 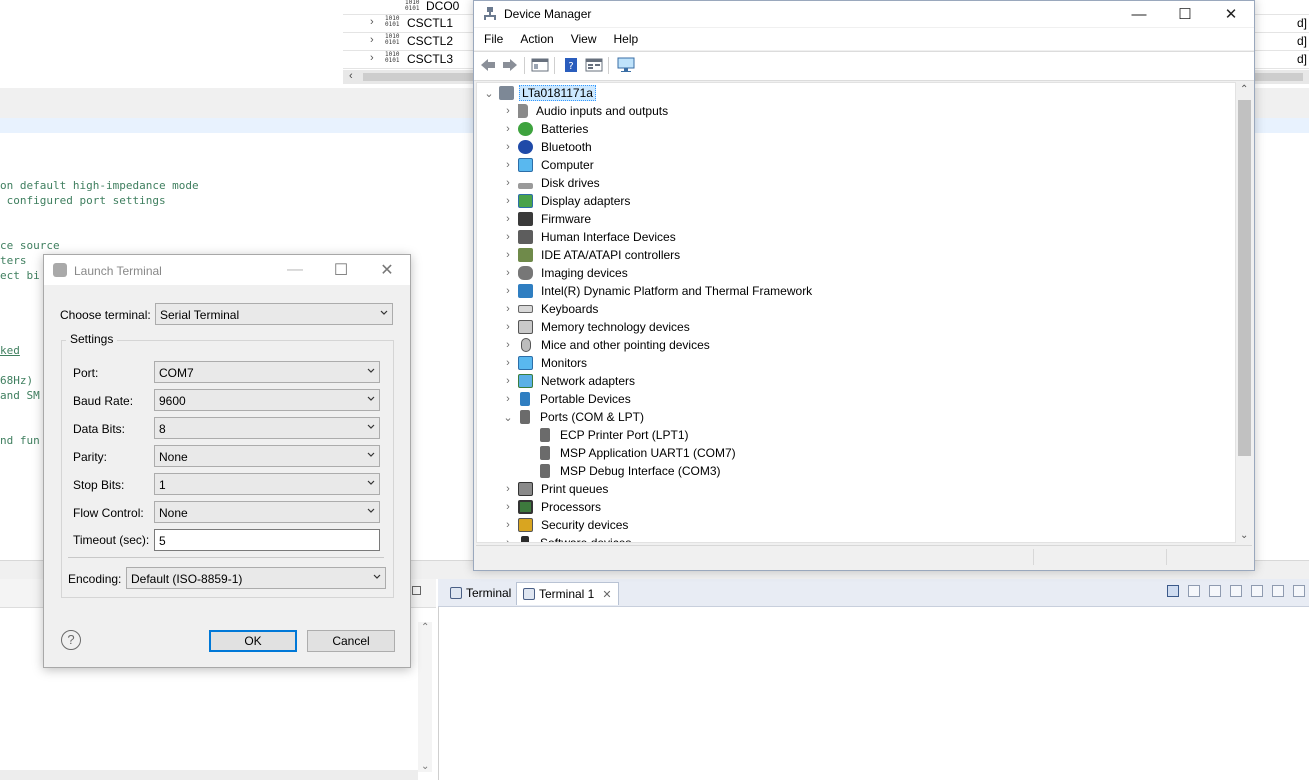 I want to click on left-view-vertical-scrollbar: ⌃ ⌄, so click(x=425, y=697).